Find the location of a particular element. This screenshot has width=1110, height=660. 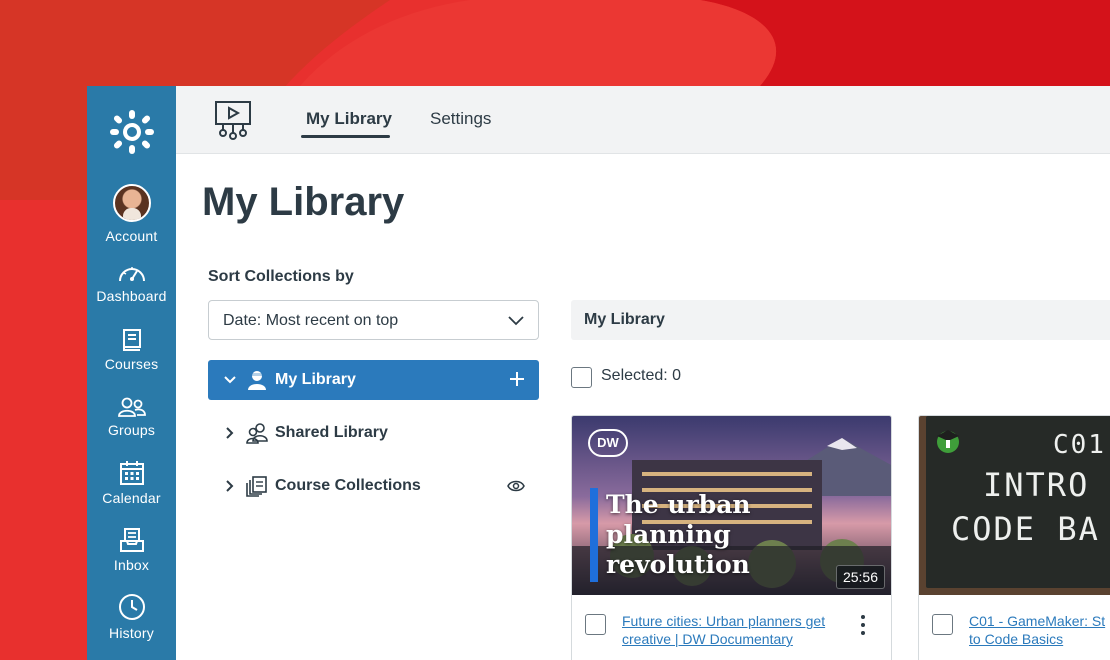

groups-icon is located at coordinates (131, 407).